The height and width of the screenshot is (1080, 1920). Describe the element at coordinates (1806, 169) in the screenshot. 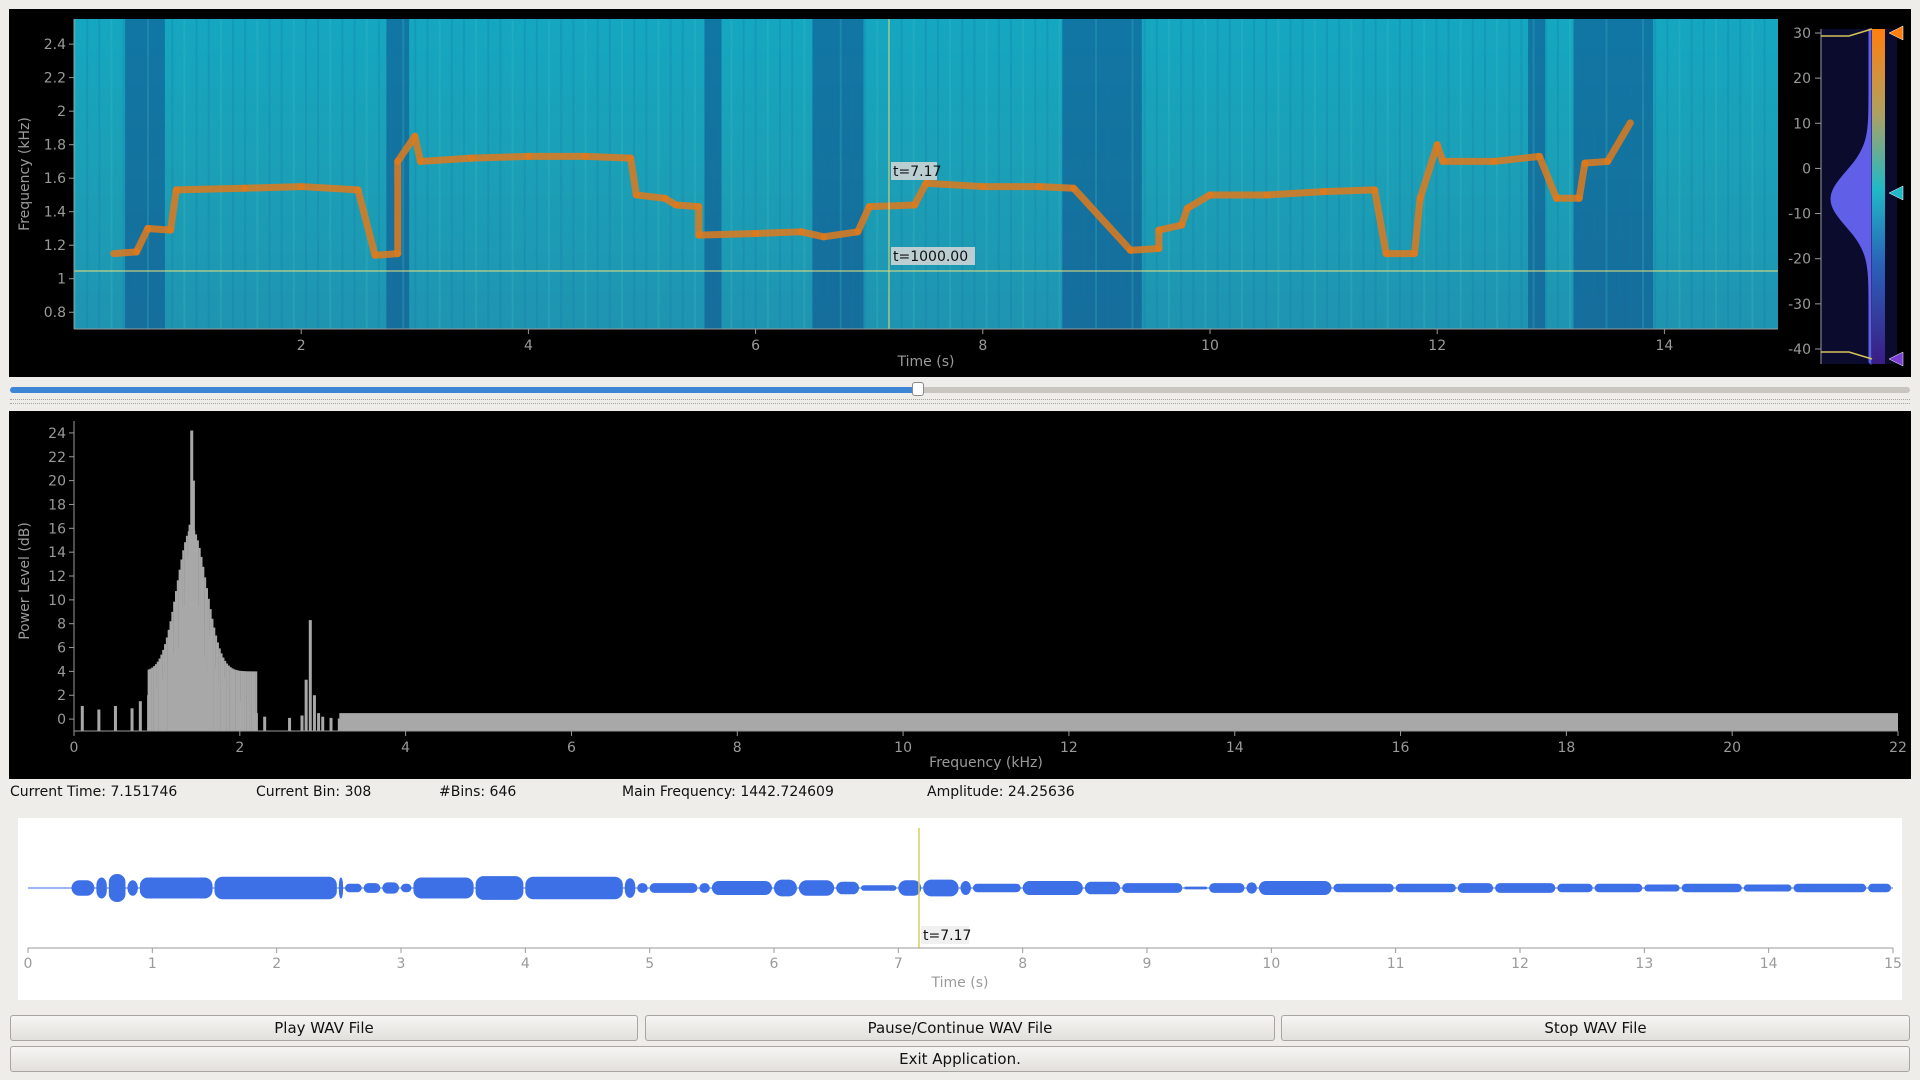

I see `colorbar-tick-label: 0` at that location.